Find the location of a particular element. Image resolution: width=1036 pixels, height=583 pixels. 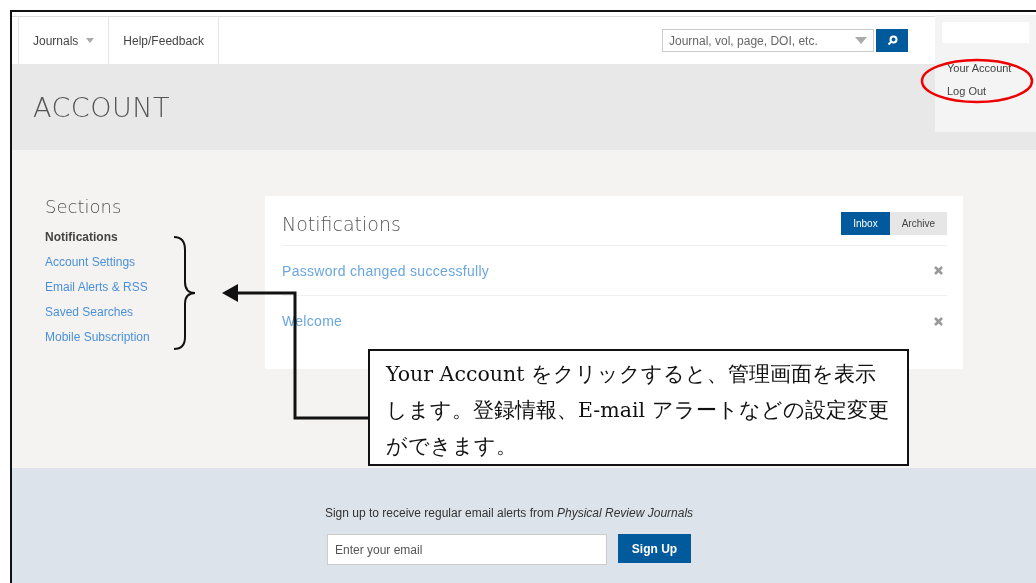

menu-item: Your Account is located at coordinates (985, 68).